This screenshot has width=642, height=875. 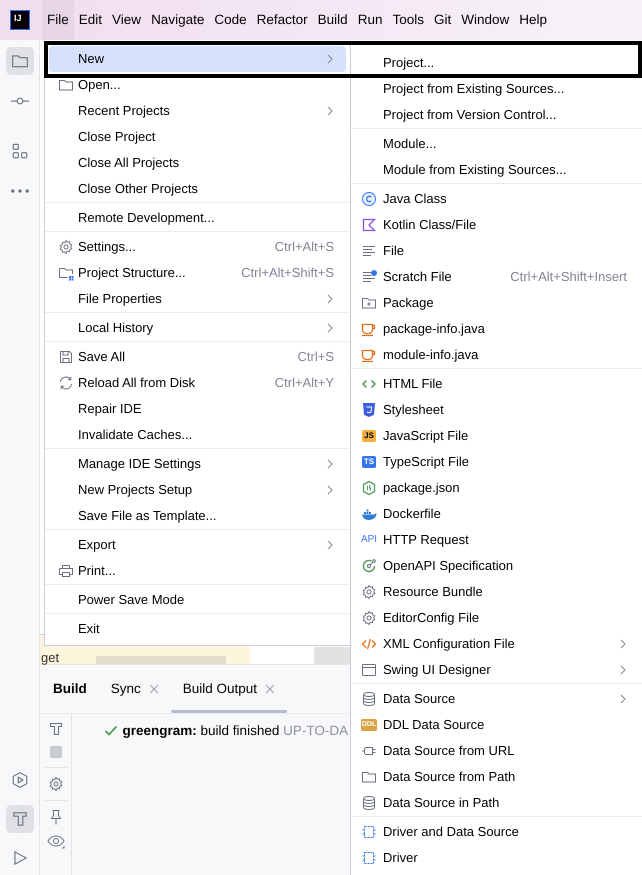 What do you see at coordinates (58, 20) in the screenshot?
I see `menu-bar-item: File` at bounding box center [58, 20].